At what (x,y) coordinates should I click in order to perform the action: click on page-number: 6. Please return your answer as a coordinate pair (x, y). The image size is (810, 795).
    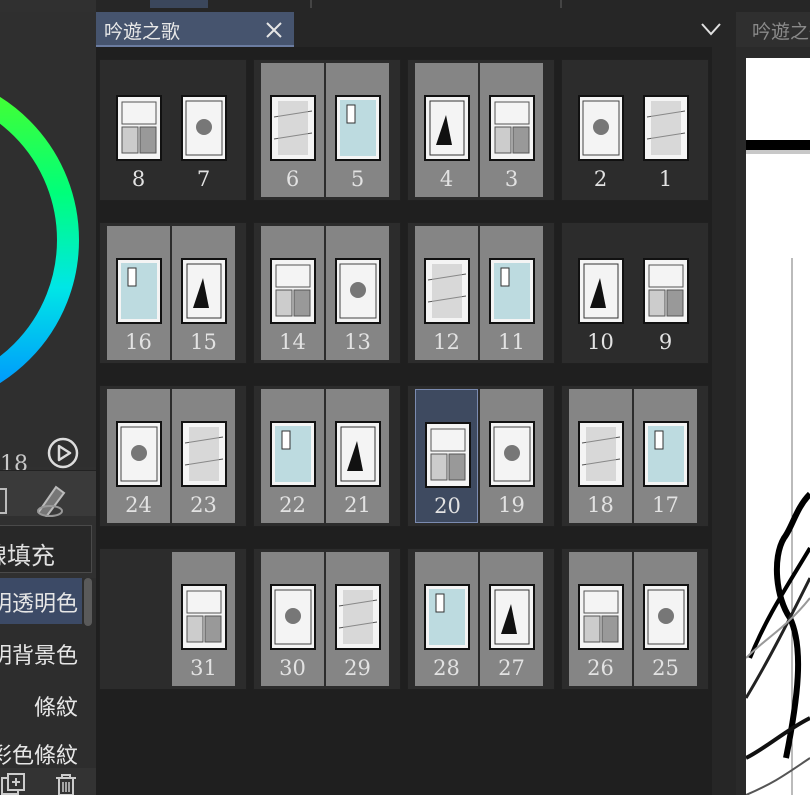
    Looking at the image, I should click on (292, 179).